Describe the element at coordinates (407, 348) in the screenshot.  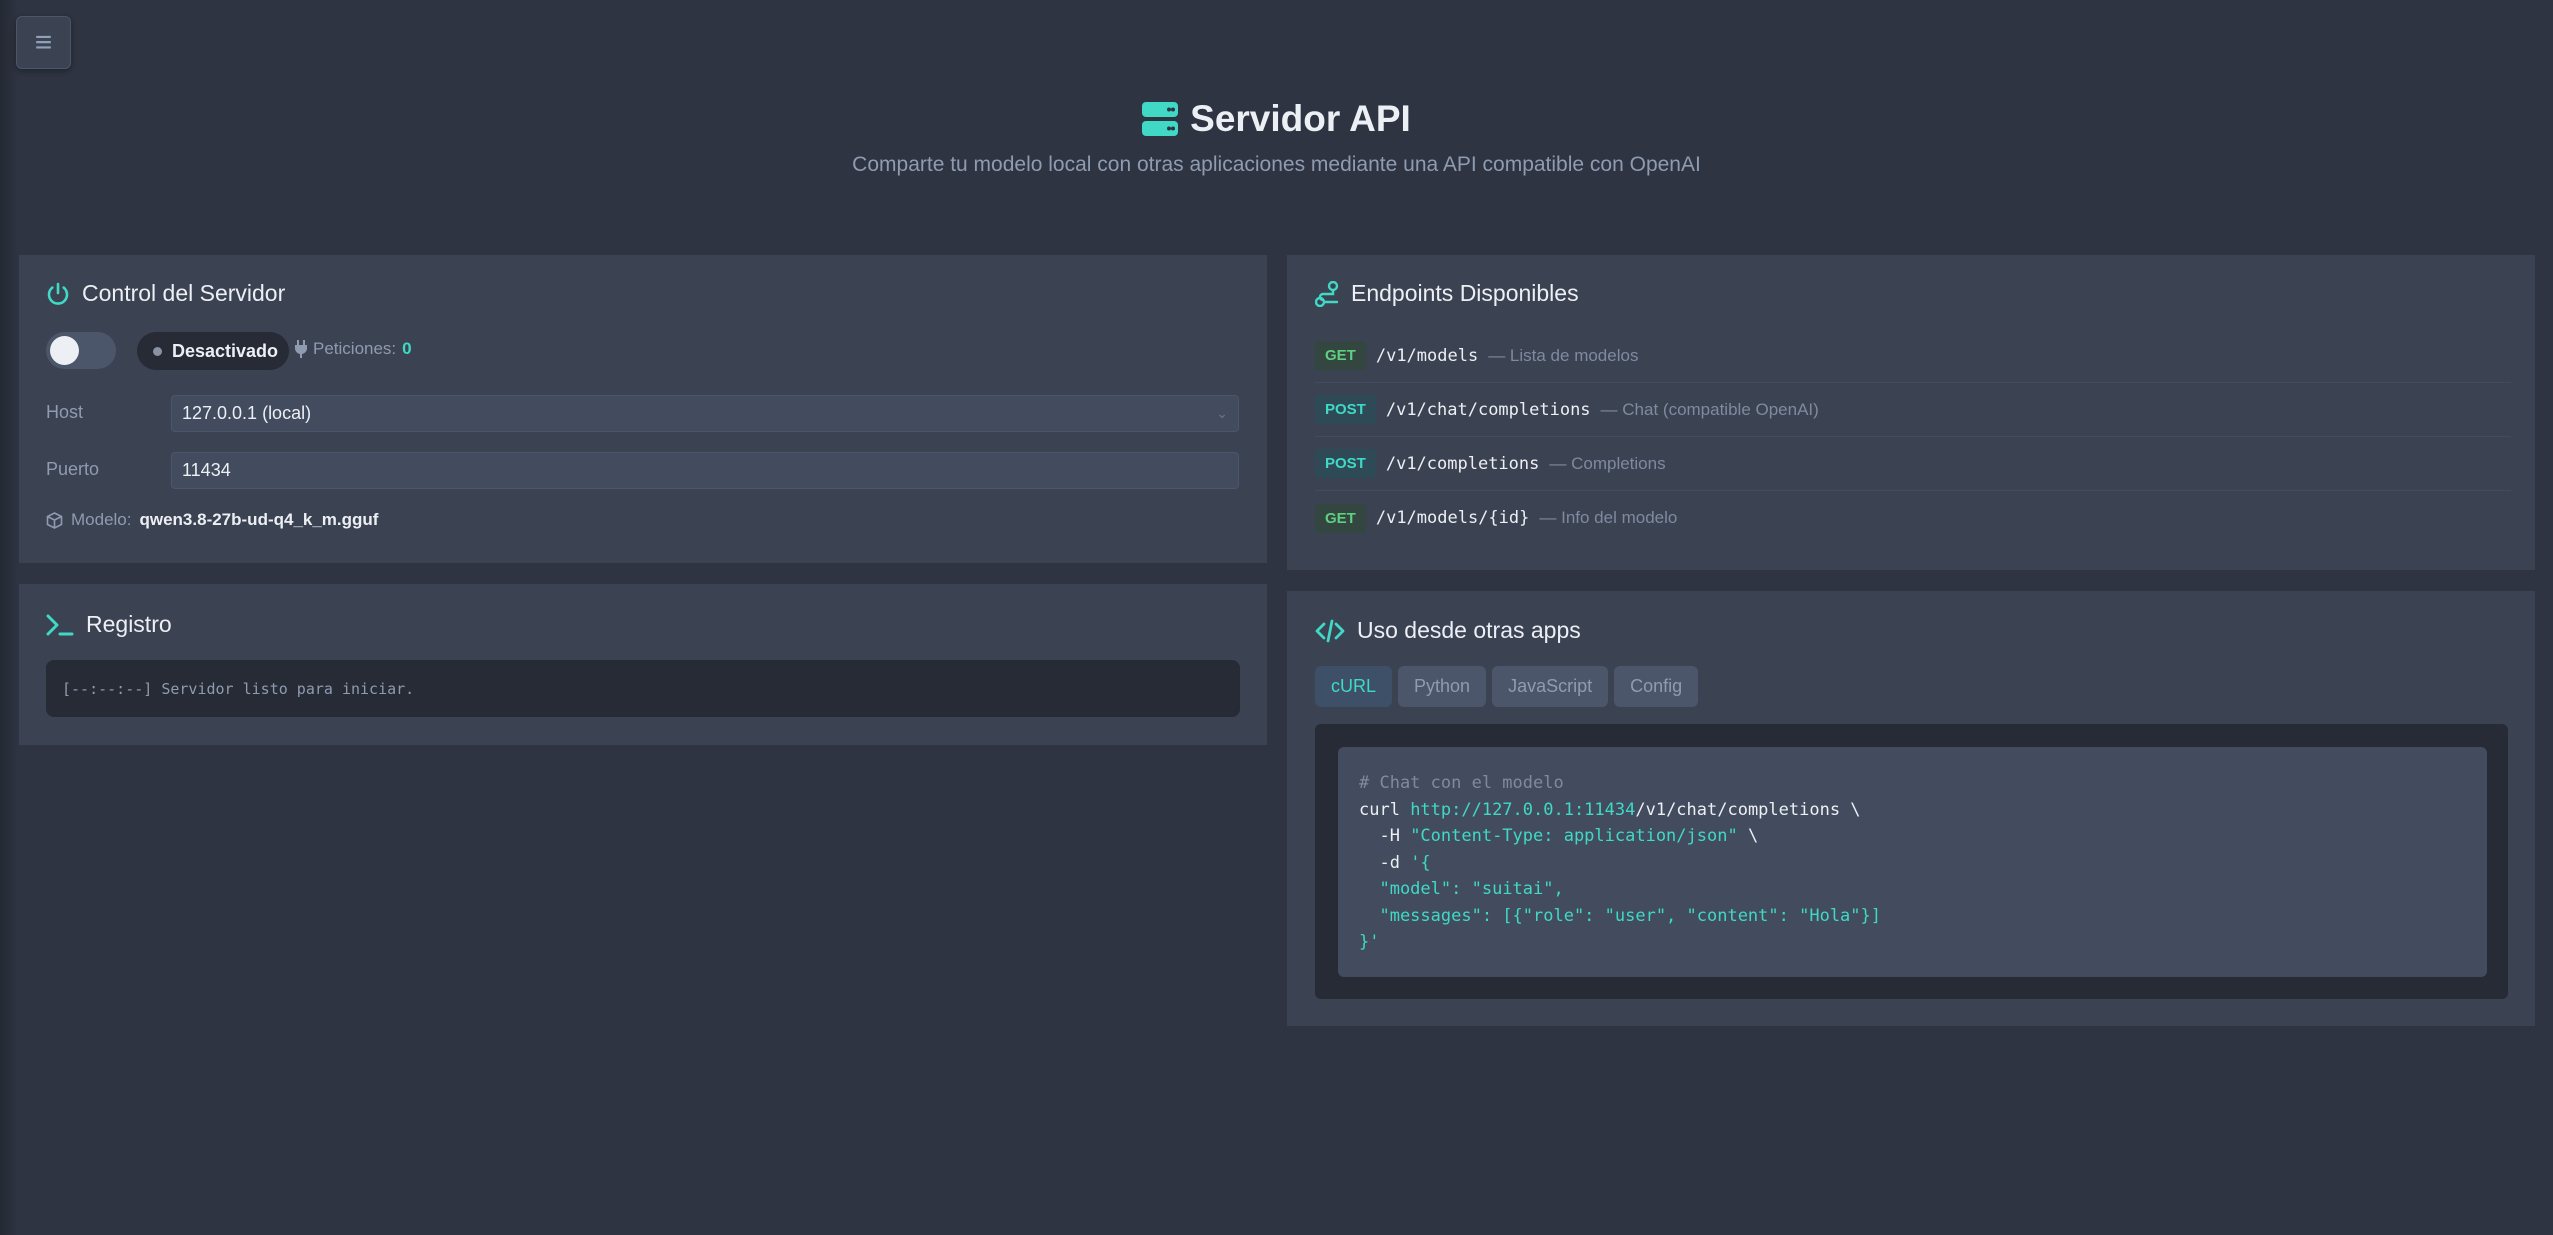
I see `requests-count: 0` at that location.